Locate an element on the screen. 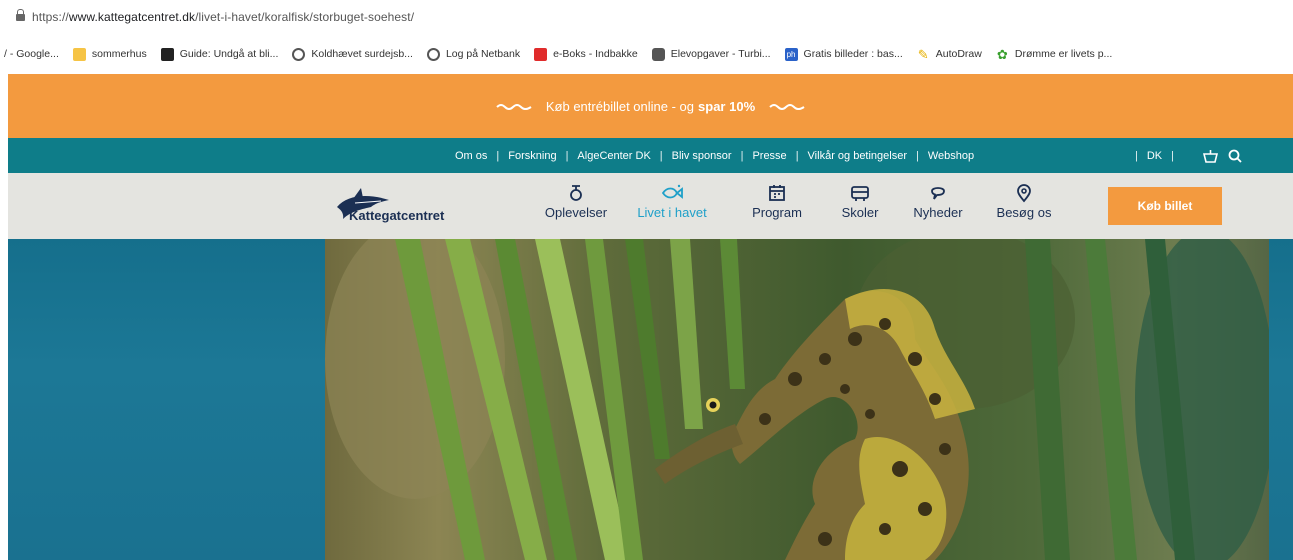 This screenshot has height=560, width=1293. nav-livet-i-havet: Livet i havet is located at coordinates (672, 201).